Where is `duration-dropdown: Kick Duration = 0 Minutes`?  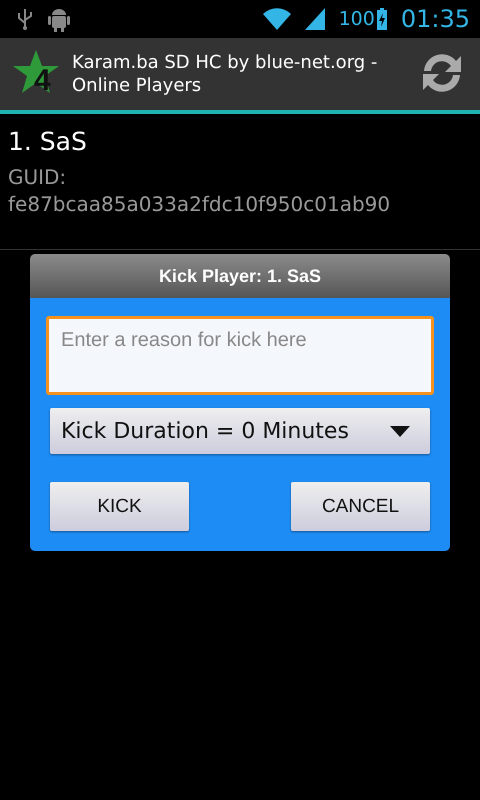 duration-dropdown: Kick Duration = 0 Minutes is located at coordinates (240, 431).